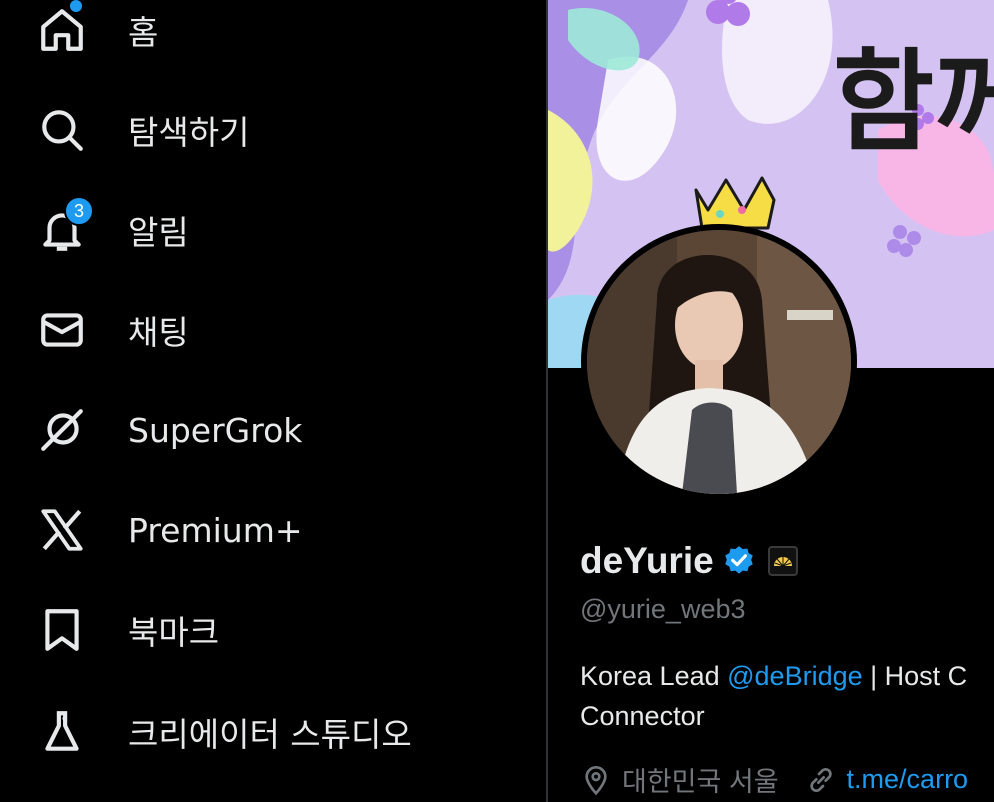 The width and height of the screenshot is (994, 802). Describe the element at coordinates (647, 560) in the screenshot. I see `display-name: deYurie` at that location.